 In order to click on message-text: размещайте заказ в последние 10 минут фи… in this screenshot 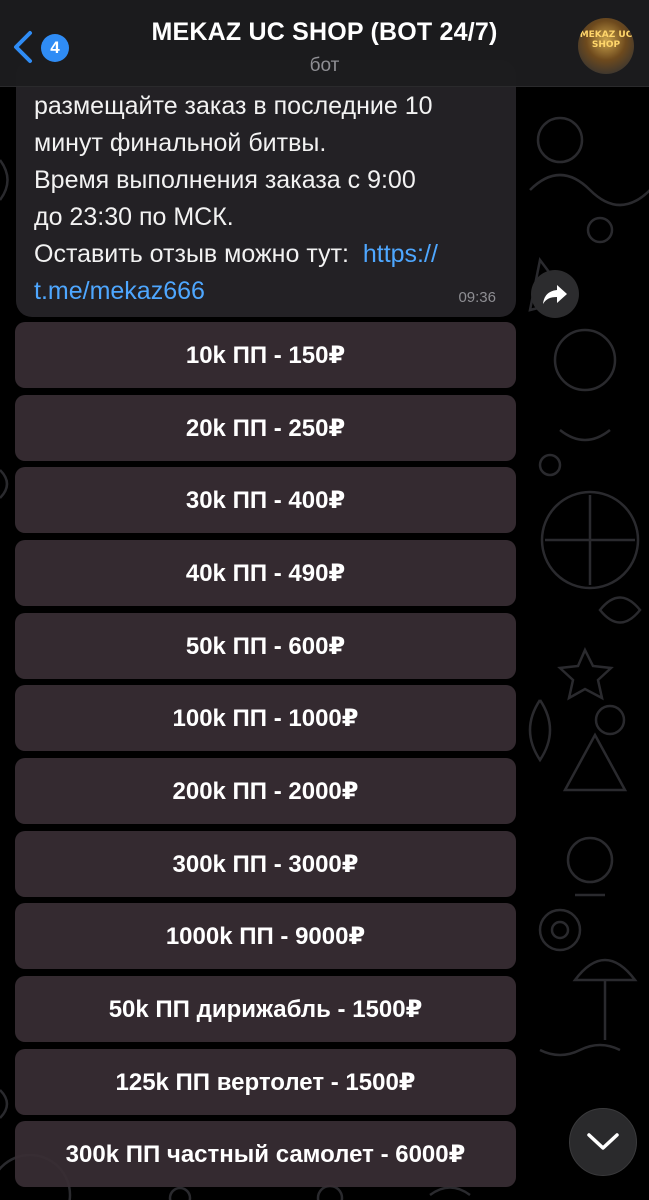, I will do `click(269, 199)`.